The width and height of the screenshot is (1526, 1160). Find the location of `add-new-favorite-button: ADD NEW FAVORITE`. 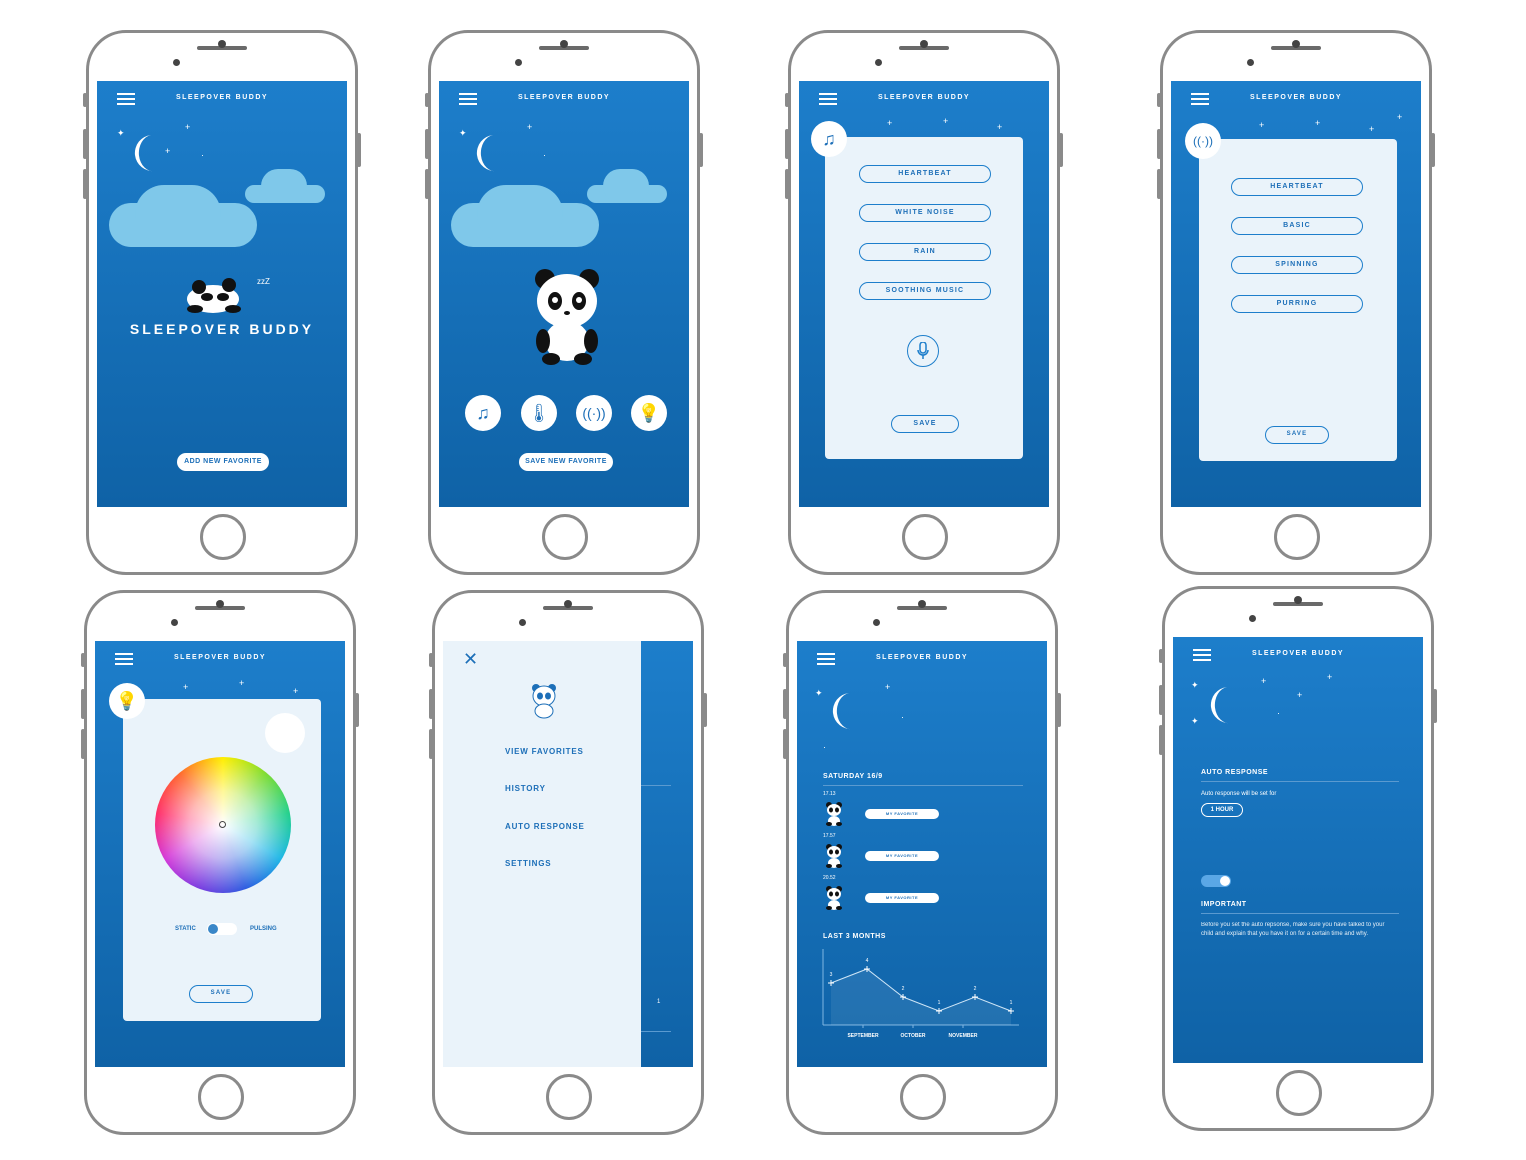

add-new-favorite-button: ADD NEW FAVORITE is located at coordinates (223, 462).